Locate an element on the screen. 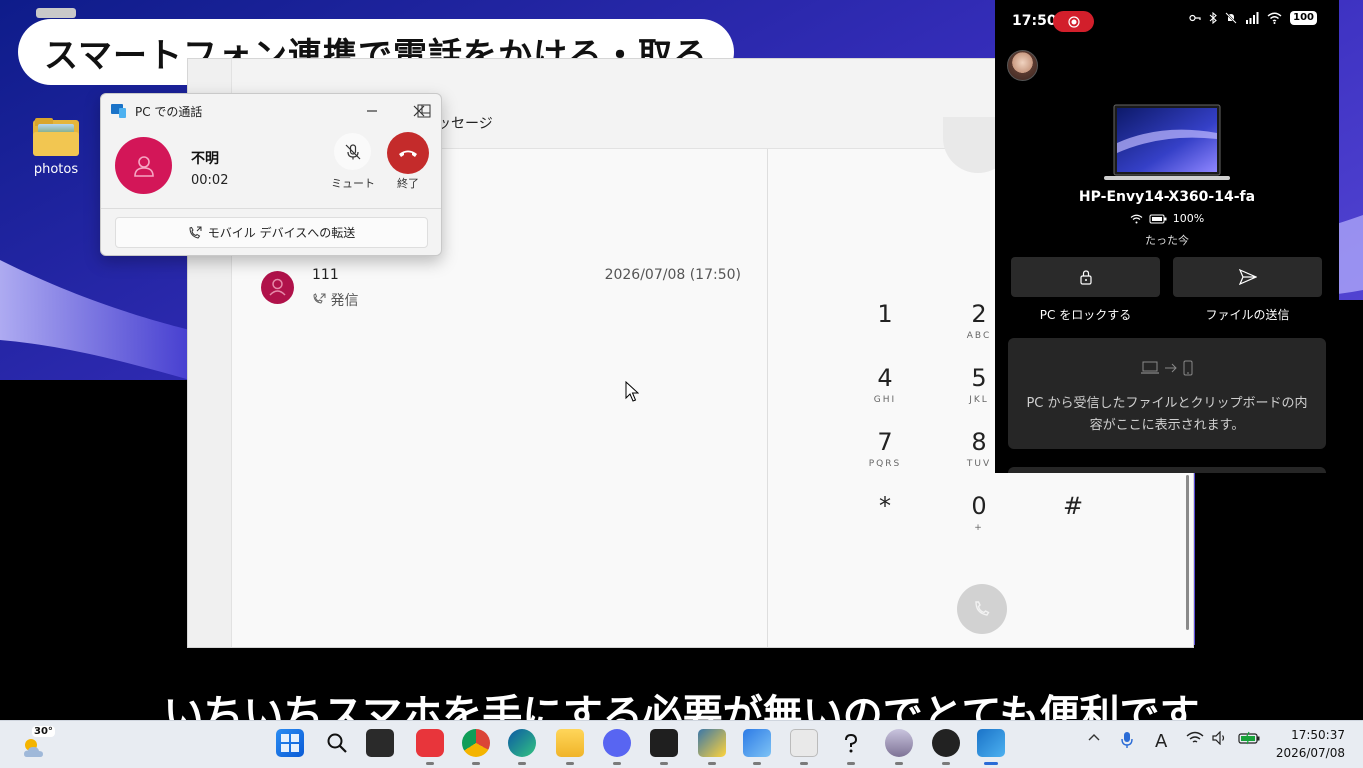 This screenshot has width=1363, height=768. end-call-button is located at coordinates (408, 153).